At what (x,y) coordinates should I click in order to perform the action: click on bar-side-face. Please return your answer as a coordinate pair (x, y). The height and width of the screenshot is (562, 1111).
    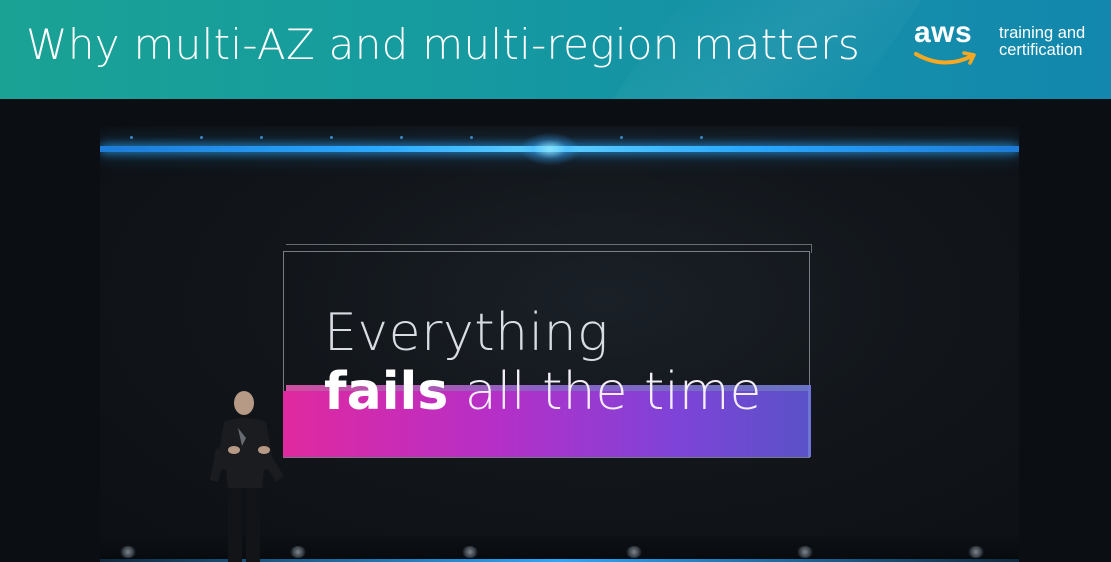
    Looking at the image, I should click on (809, 421).